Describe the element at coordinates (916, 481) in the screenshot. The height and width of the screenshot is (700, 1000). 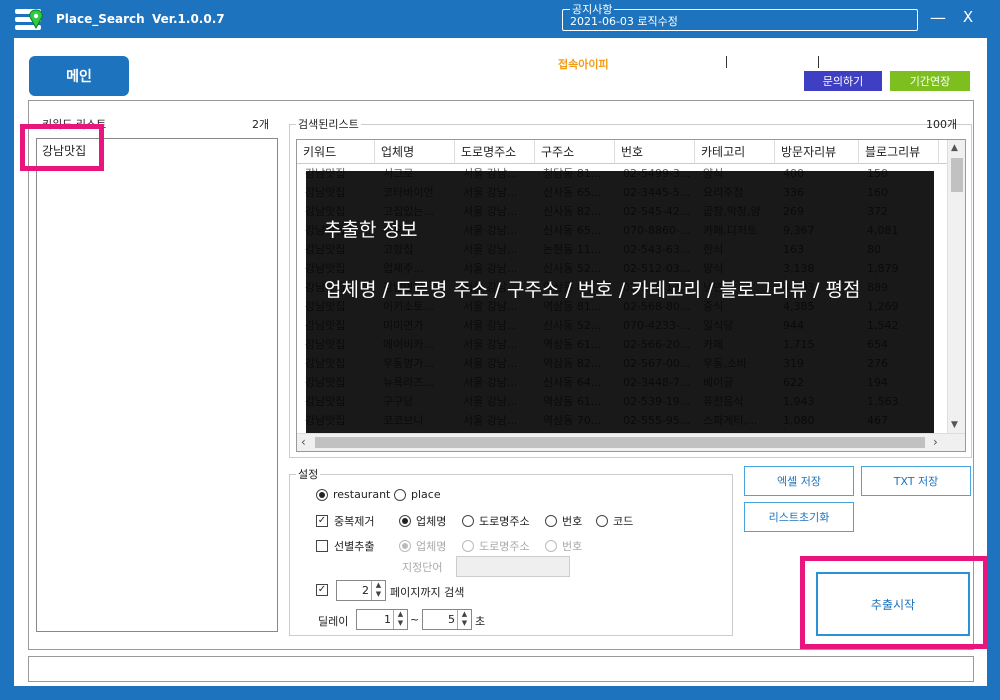
I see `txt-save-button: TXT 저장` at that location.